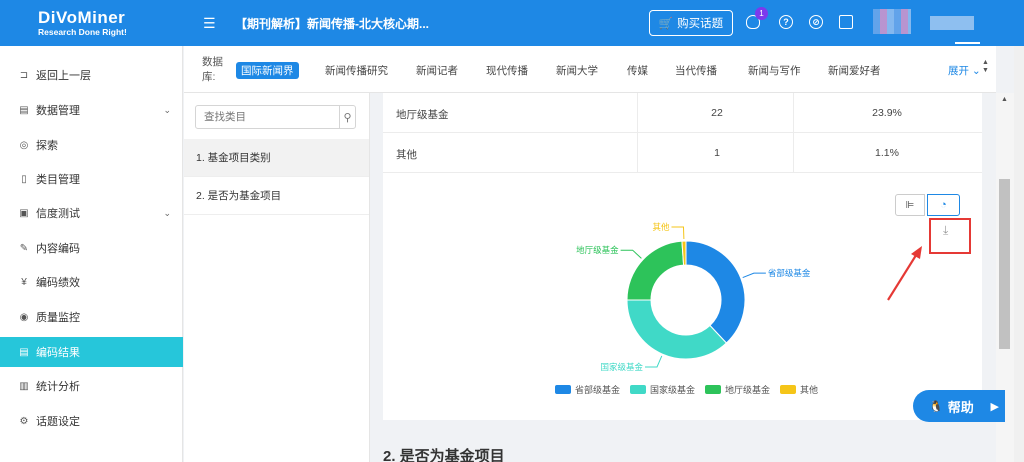 Image resolution: width=1024 pixels, height=462 pixels. I want to click on legend-item: 省部级基金, so click(587, 389).